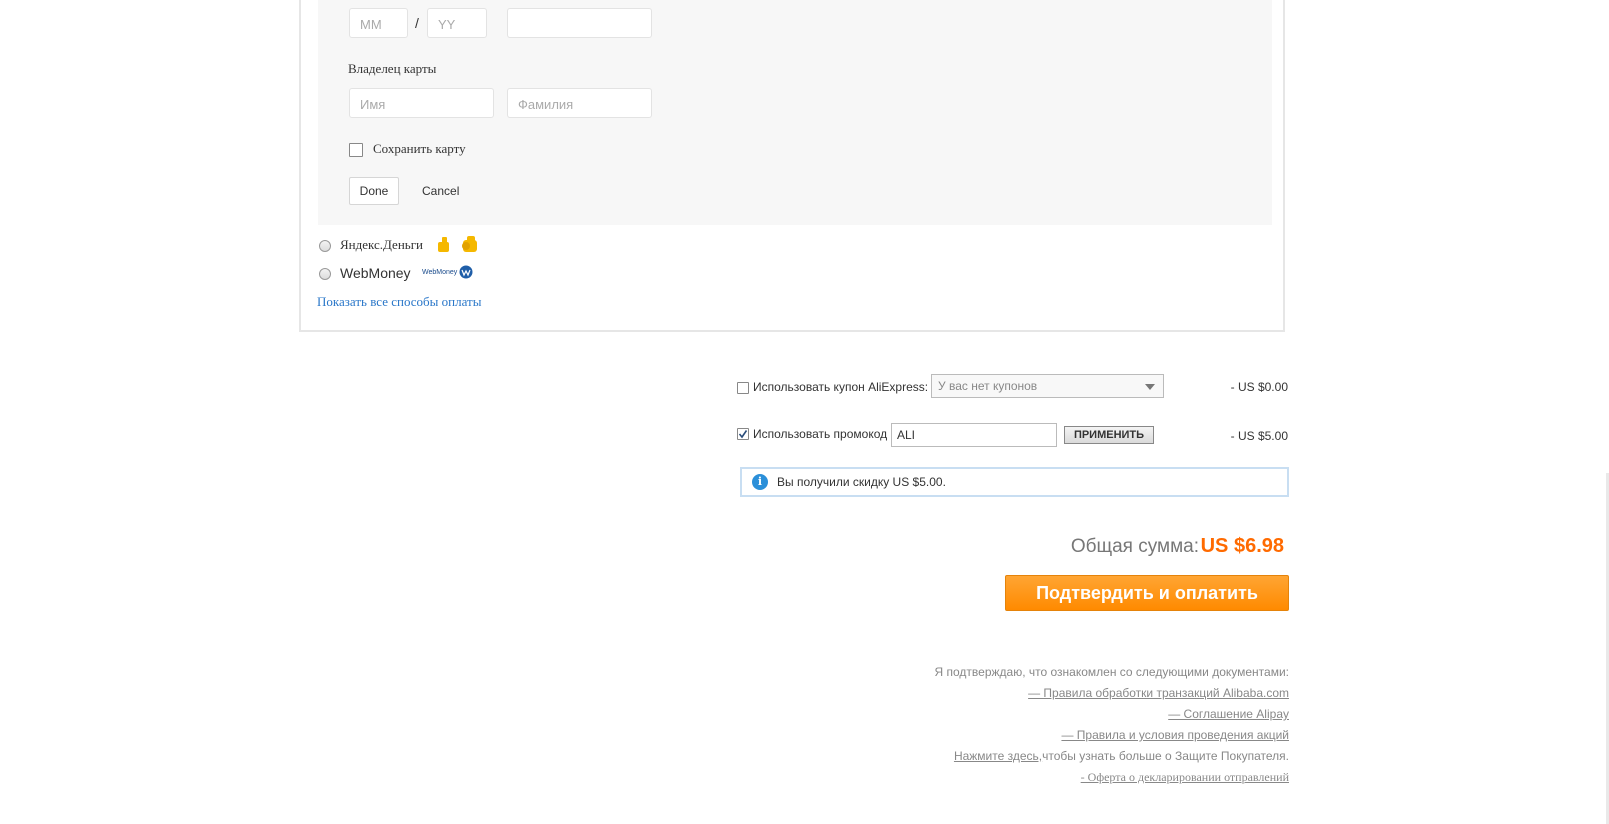  I want to click on discount-notice-text: Вы получили скидку US $5.00., so click(861, 482).